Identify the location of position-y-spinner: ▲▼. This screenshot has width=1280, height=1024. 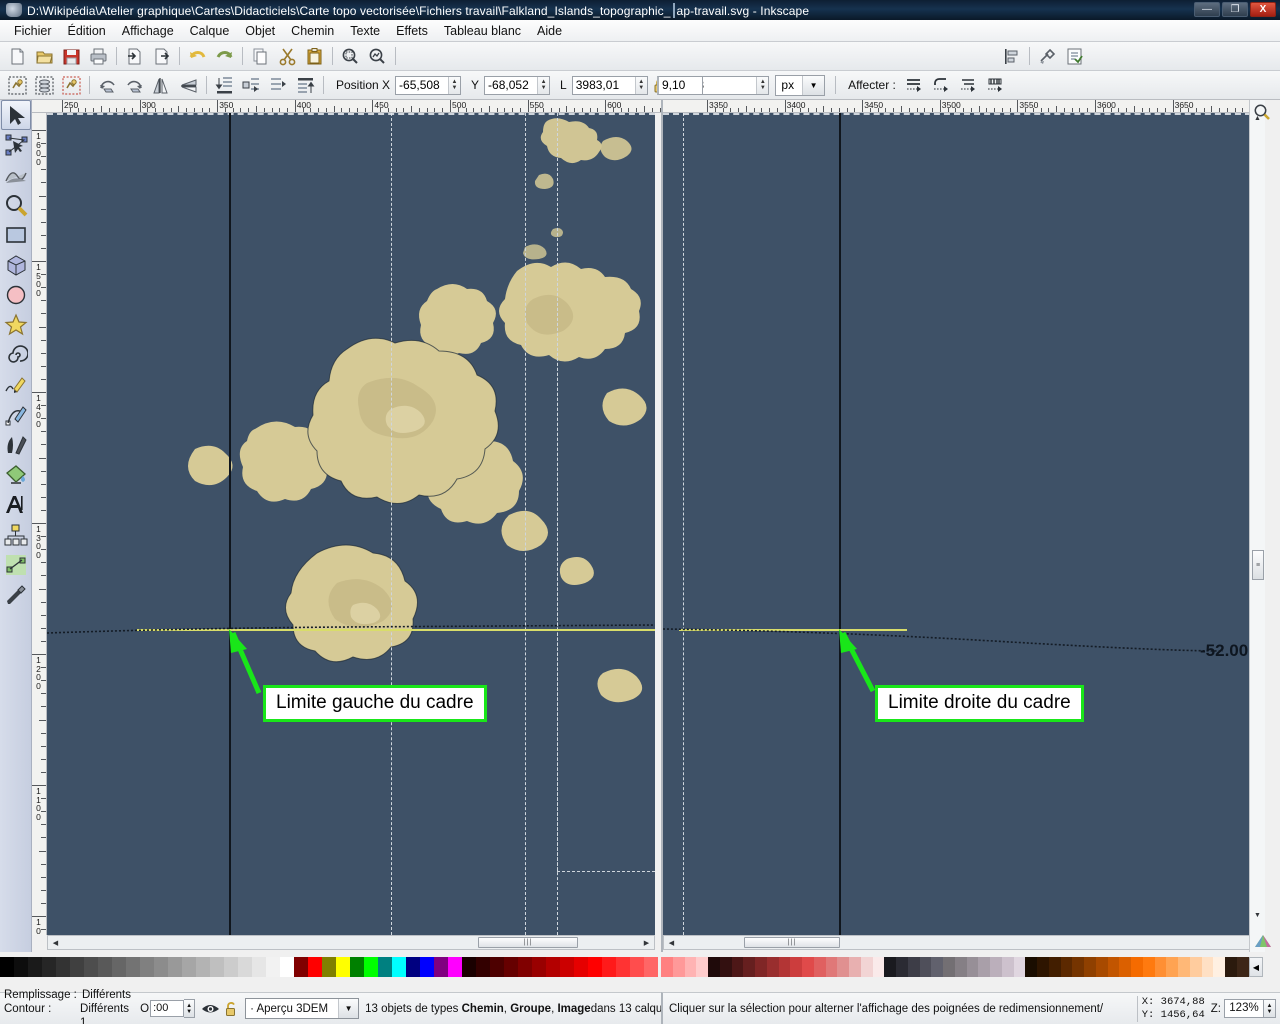
(517, 85).